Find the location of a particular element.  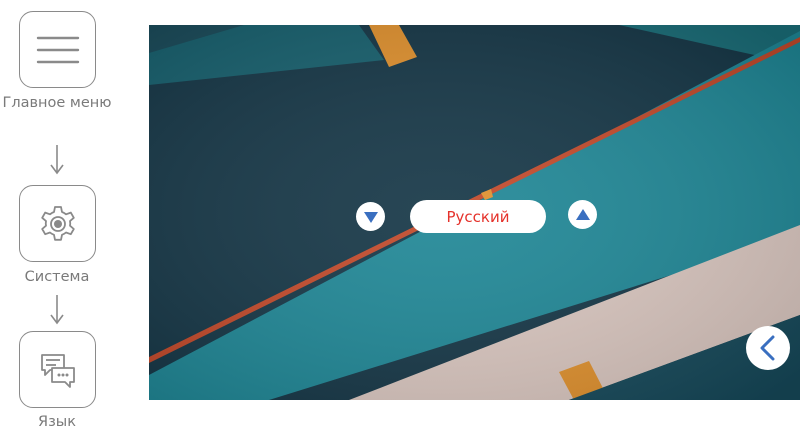

language-label: Язык is located at coordinates (57, 422).